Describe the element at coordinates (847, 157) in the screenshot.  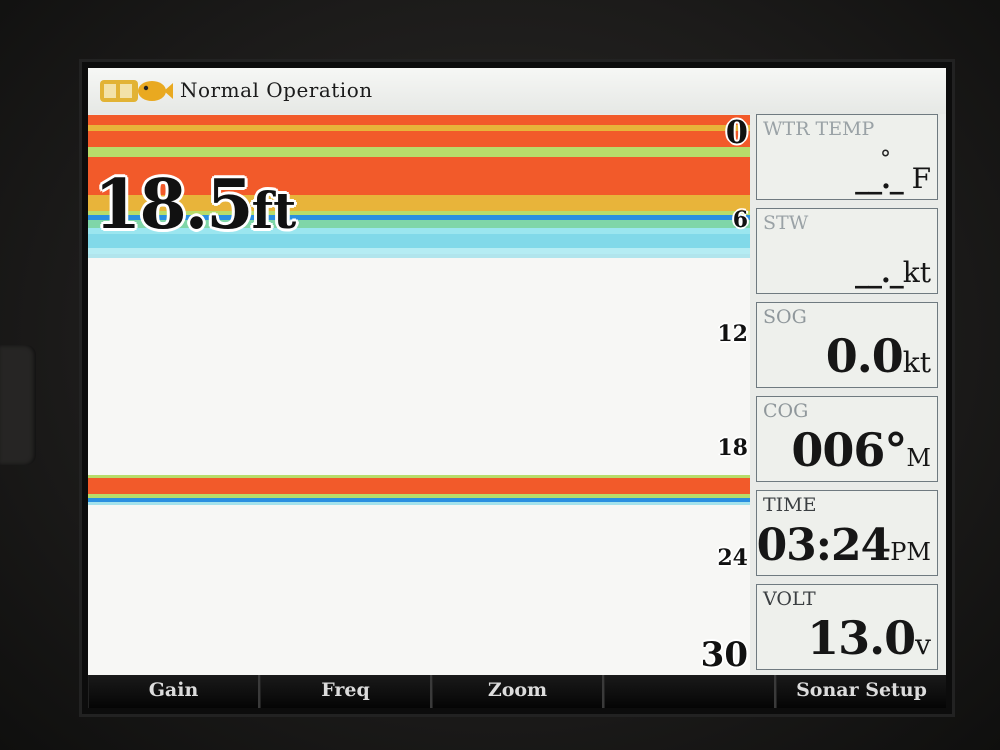
I see `water-temp-field: WTR TEMP ° __._ F` at that location.